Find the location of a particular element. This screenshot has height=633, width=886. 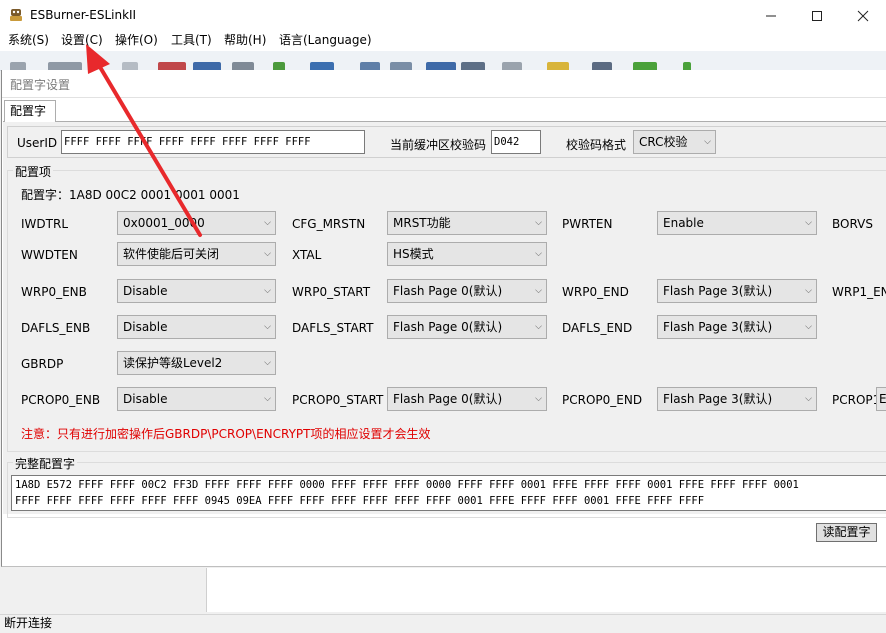

menu-help: 帮助(H) is located at coordinates (245, 41).